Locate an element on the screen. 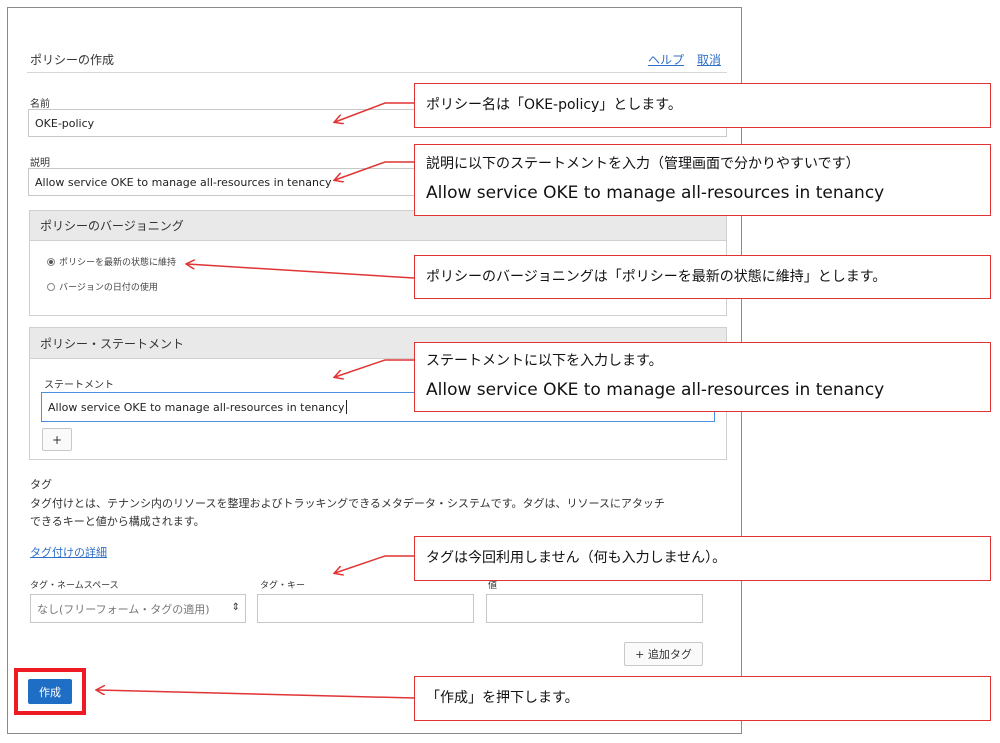  description-label: 説明 is located at coordinates (40, 163).